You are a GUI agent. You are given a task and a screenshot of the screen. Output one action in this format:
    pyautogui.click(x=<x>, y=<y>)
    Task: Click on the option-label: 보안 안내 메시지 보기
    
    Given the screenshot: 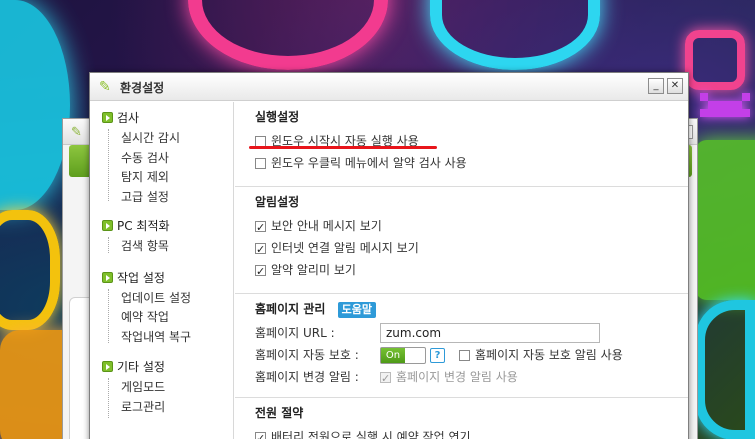 What is the action you would take?
    pyautogui.click(x=326, y=226)
    